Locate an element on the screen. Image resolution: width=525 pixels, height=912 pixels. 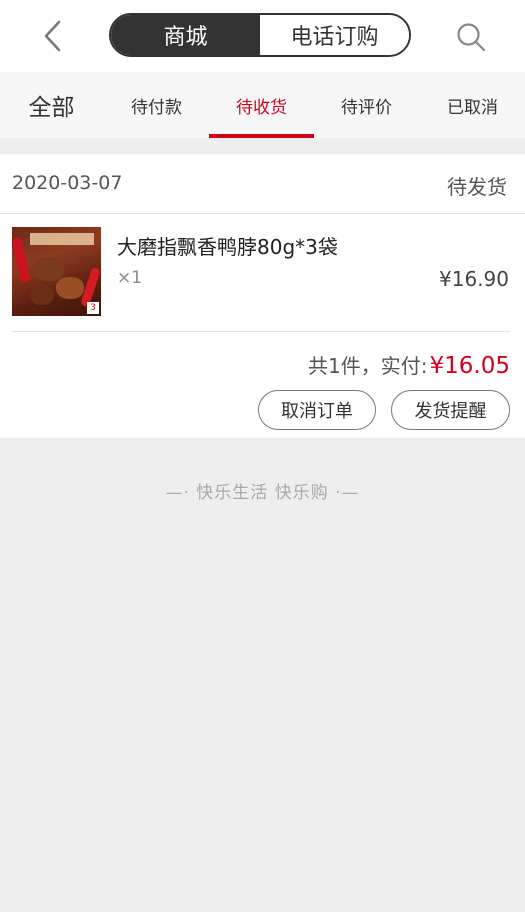
tab-pending-receipt: 待收货 is located at coordinates (261, 105).